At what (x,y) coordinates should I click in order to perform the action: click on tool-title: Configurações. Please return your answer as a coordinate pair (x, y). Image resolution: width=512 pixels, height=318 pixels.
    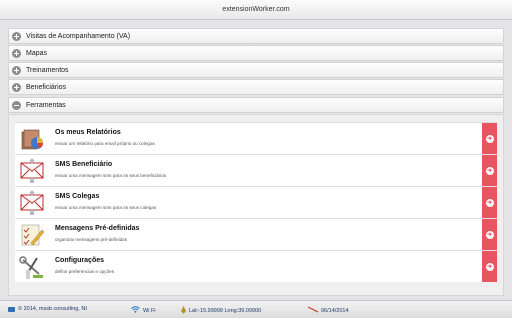
    Looking at the image, I should click on (80, 260).